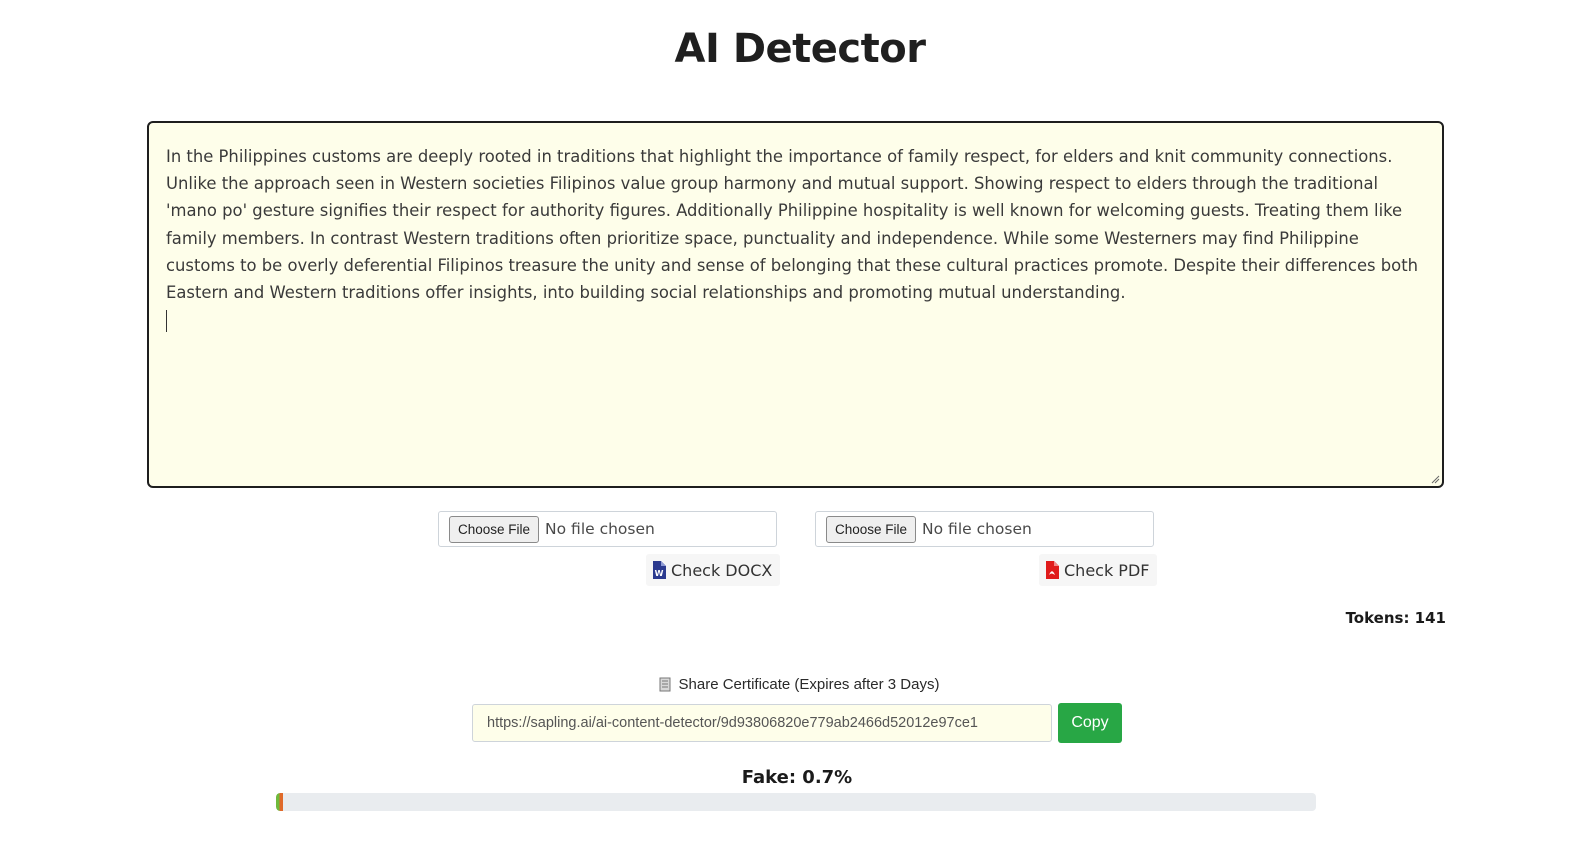  What do you see at coordinates (665, 684) in the screenshot?
I see `certificate-icon` at bounding box center [665, 684].